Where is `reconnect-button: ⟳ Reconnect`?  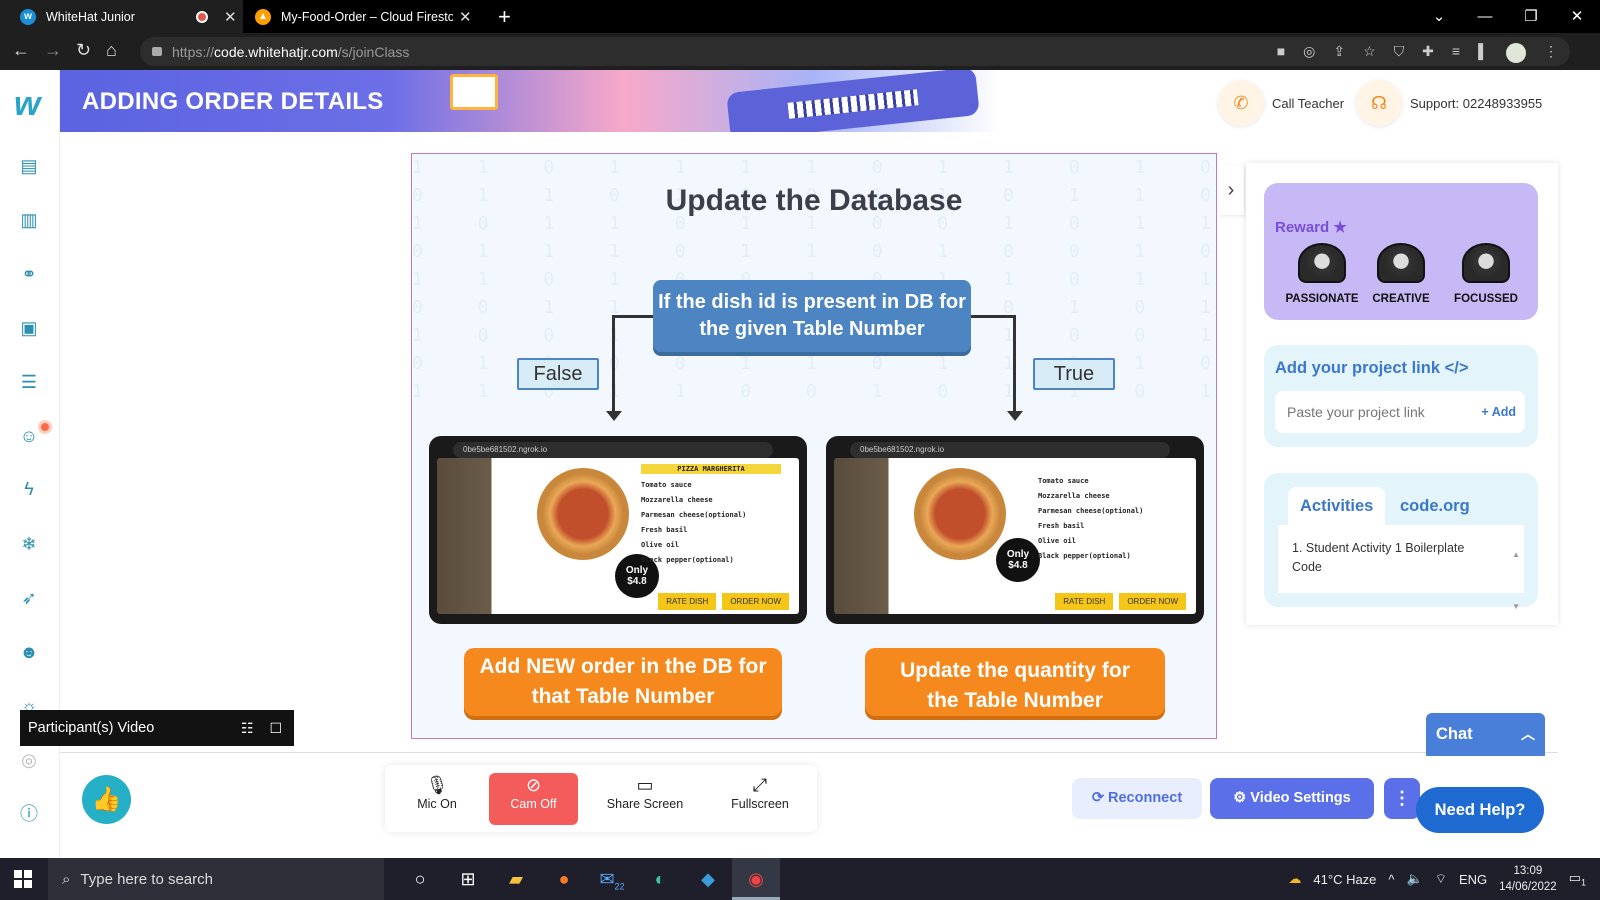 reconnect-button: ⟳ Reconnect is located at coordinates (1137, 798).